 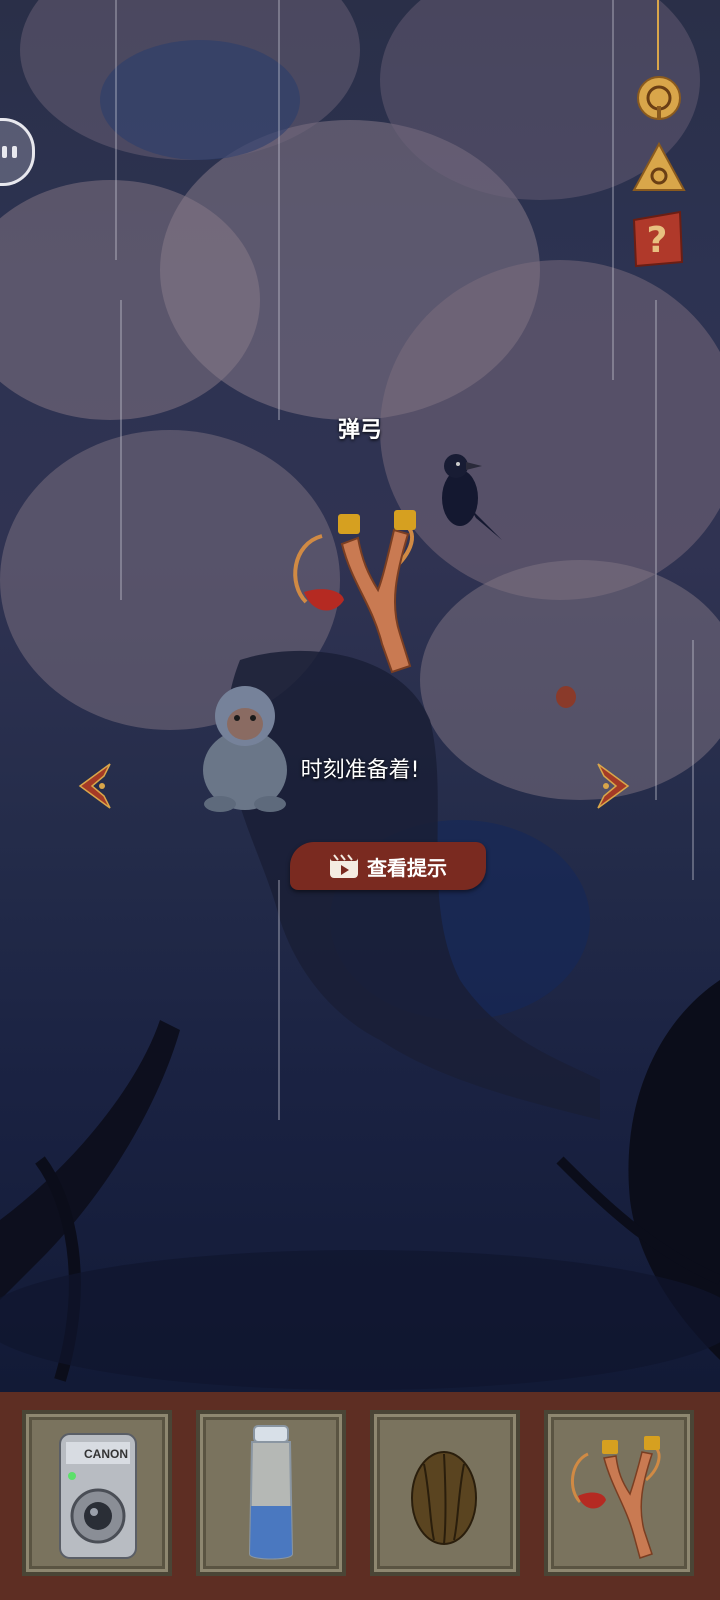 What do you see at coordinates (360, 770) in the screenshot?
I see `item-description: 时刻准备着!` at bounding box center [360, 770].